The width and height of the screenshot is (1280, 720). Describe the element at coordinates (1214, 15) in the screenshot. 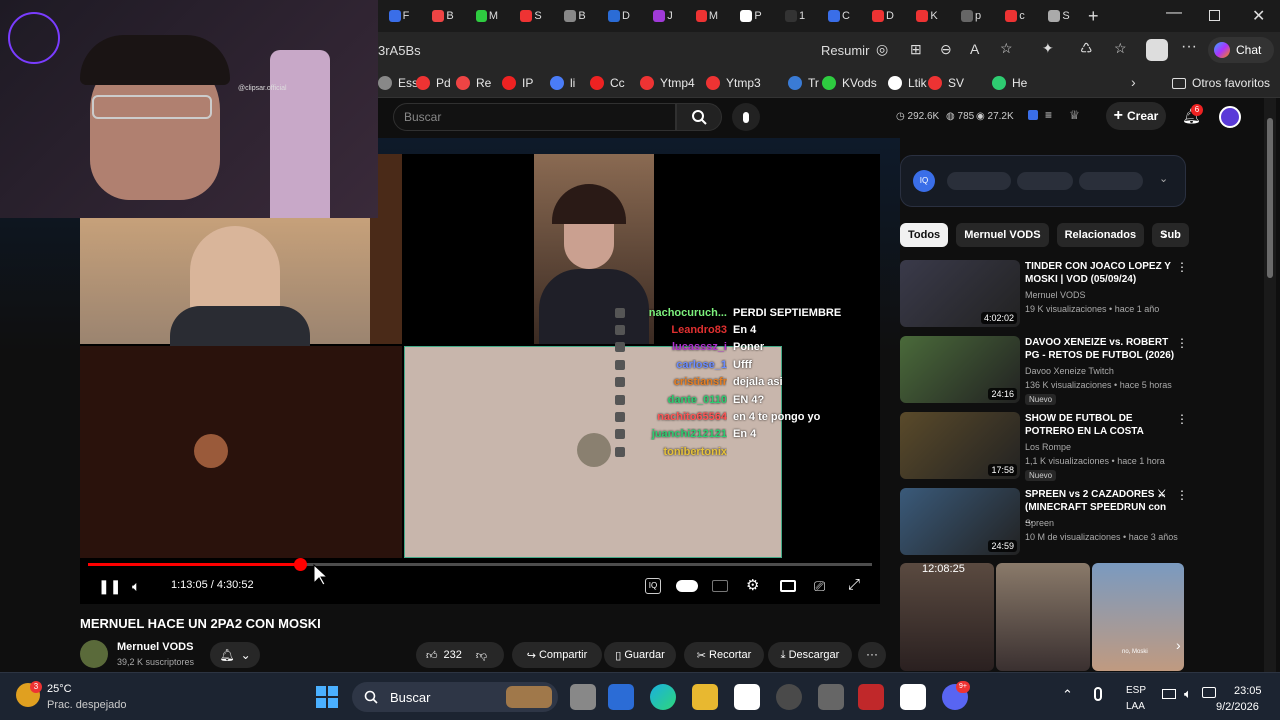

I see `maximize-icon` at that location.